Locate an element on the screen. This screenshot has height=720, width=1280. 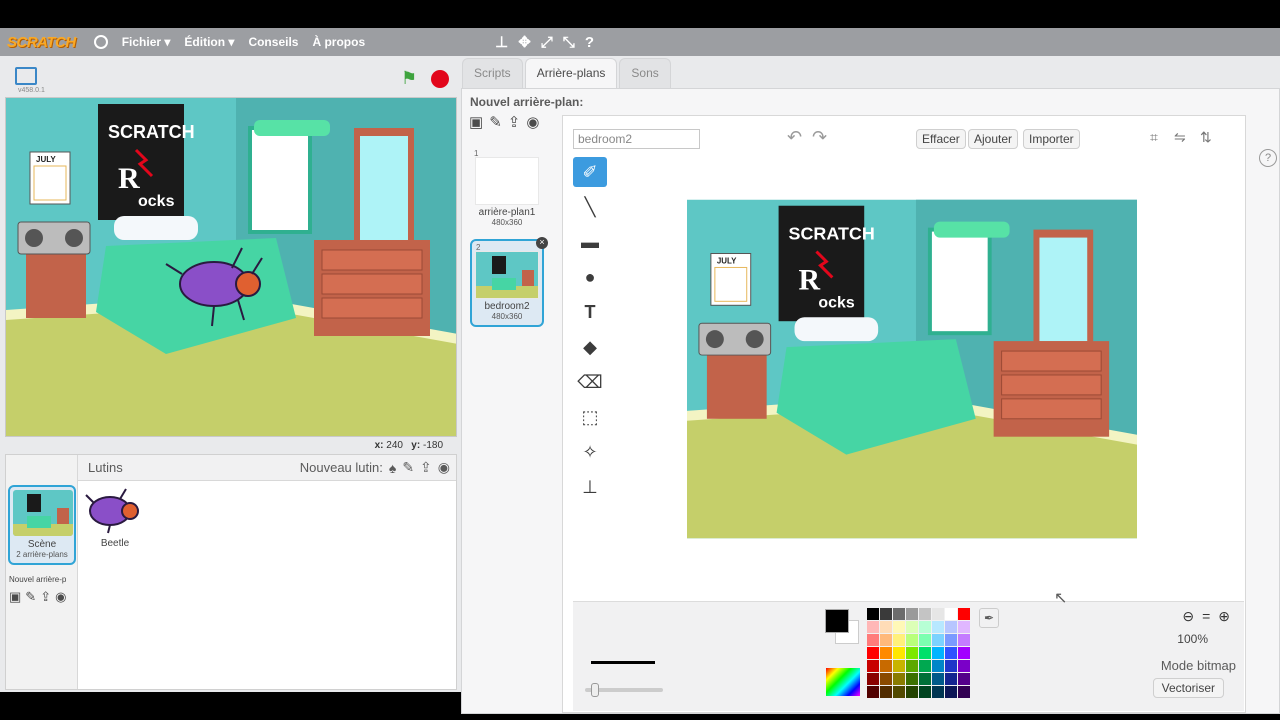
language-globe-icon is located at coordinates (100, 42).